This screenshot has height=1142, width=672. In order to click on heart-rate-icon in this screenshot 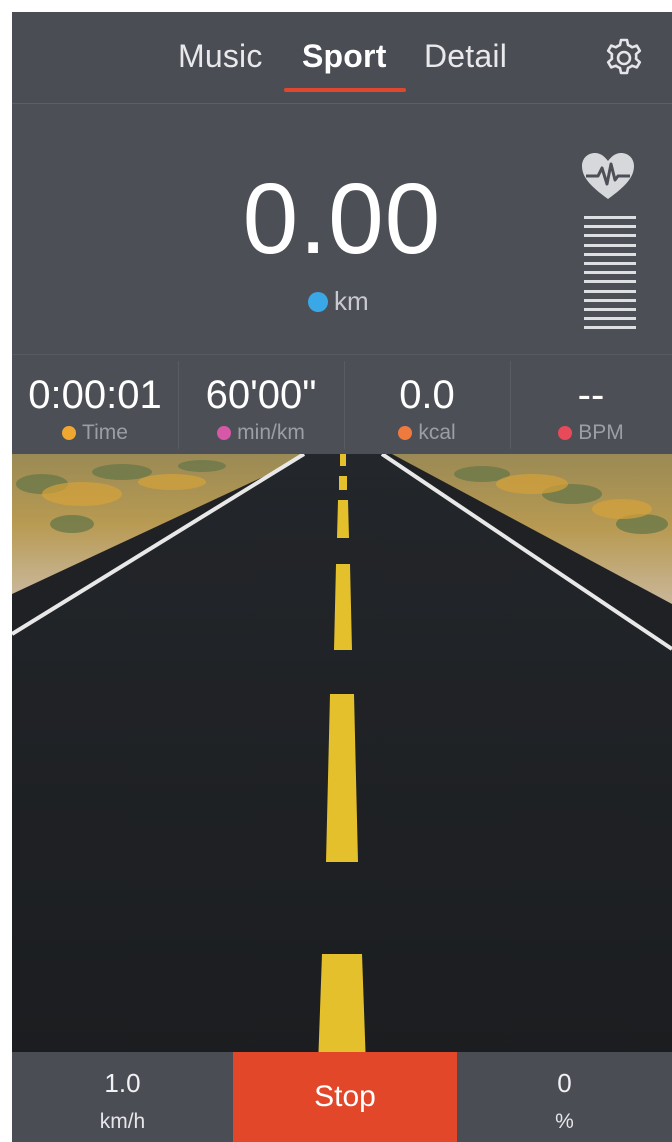, I will do `click(608, 176)`.